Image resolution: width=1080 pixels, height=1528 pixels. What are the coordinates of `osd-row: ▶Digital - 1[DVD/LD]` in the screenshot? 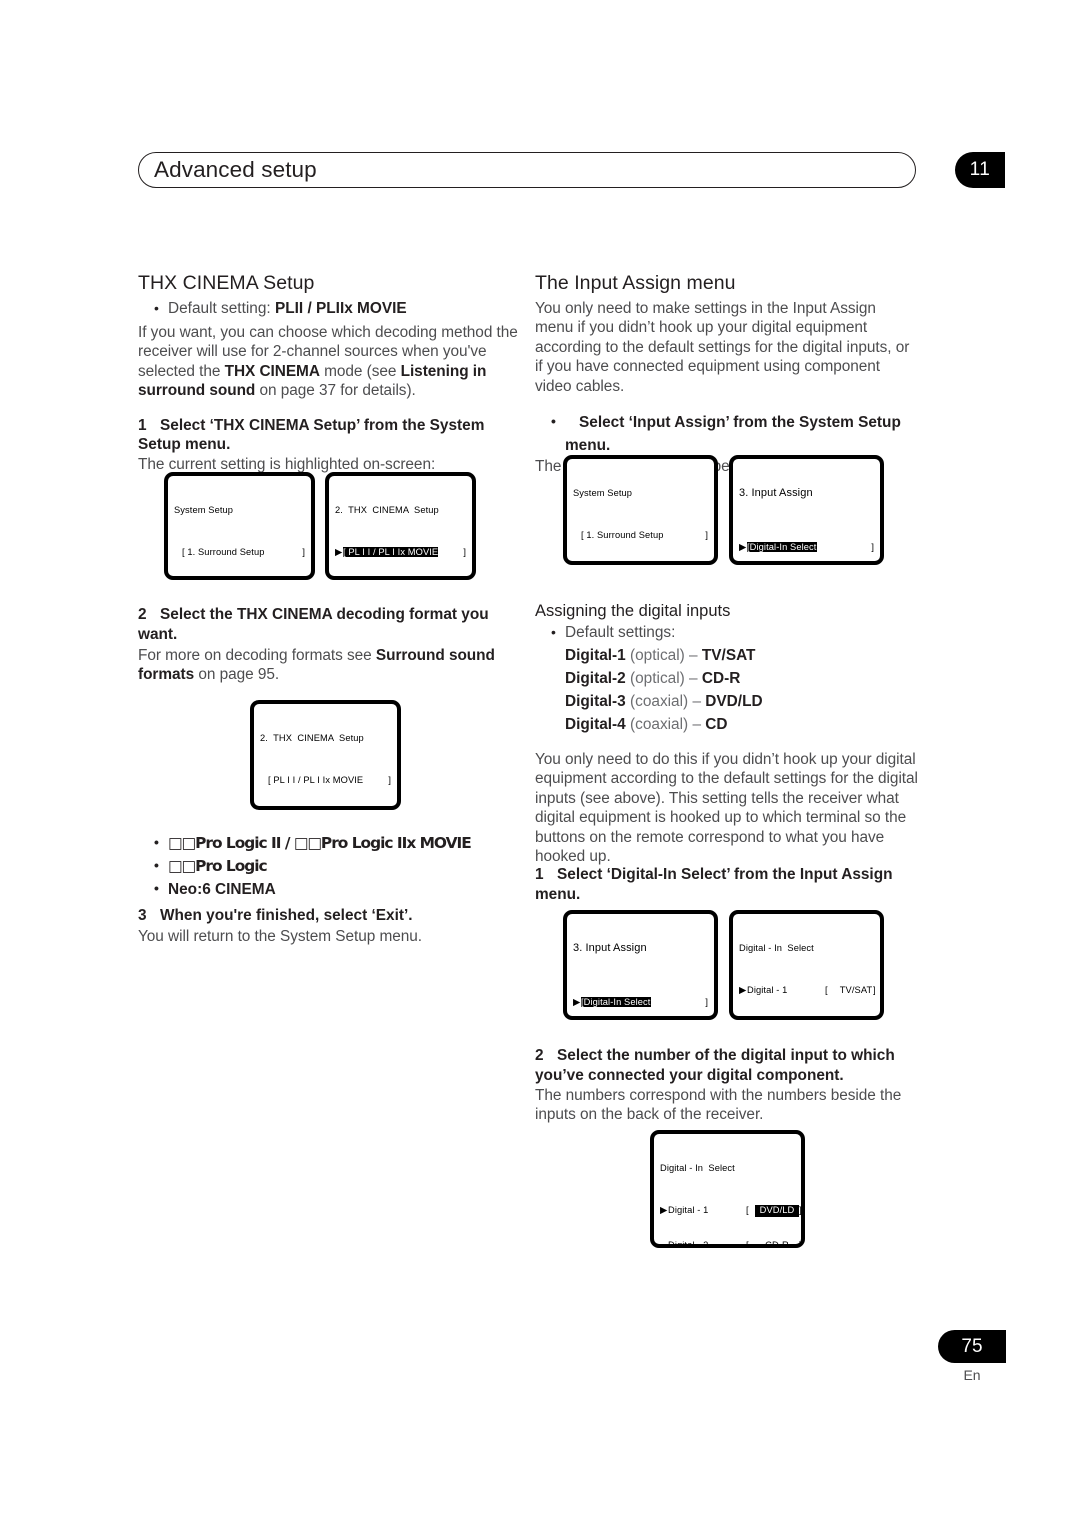 It's located at (731, 1210).